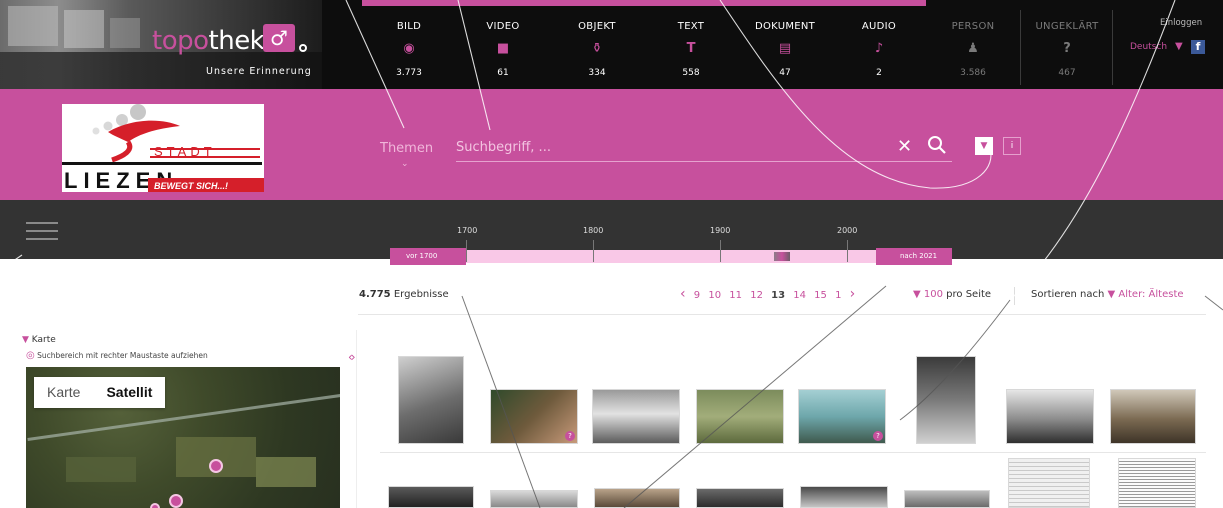 The height and width of the screenshot is (508, 1223). What do you see at coordinates (937, 145) in the screenshot?
I see `search-icon` at bounding box center [937, 145].